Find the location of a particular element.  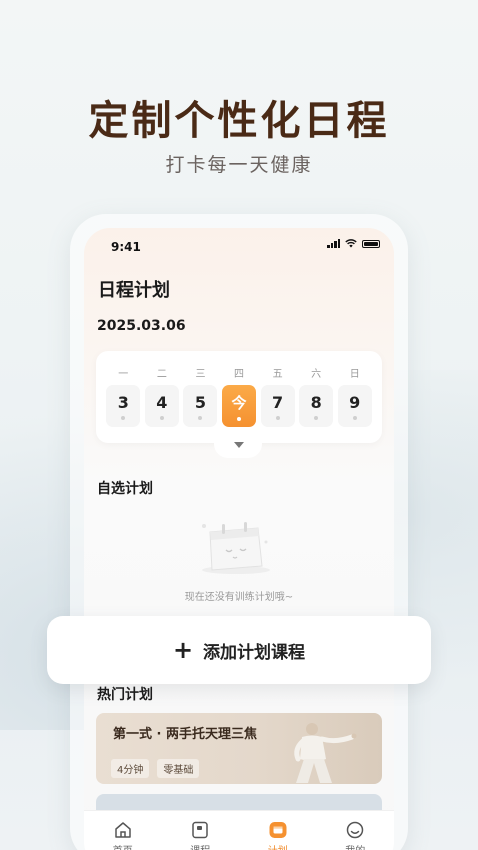

tab-profile: 我的 is located at coordinates (355, 835).